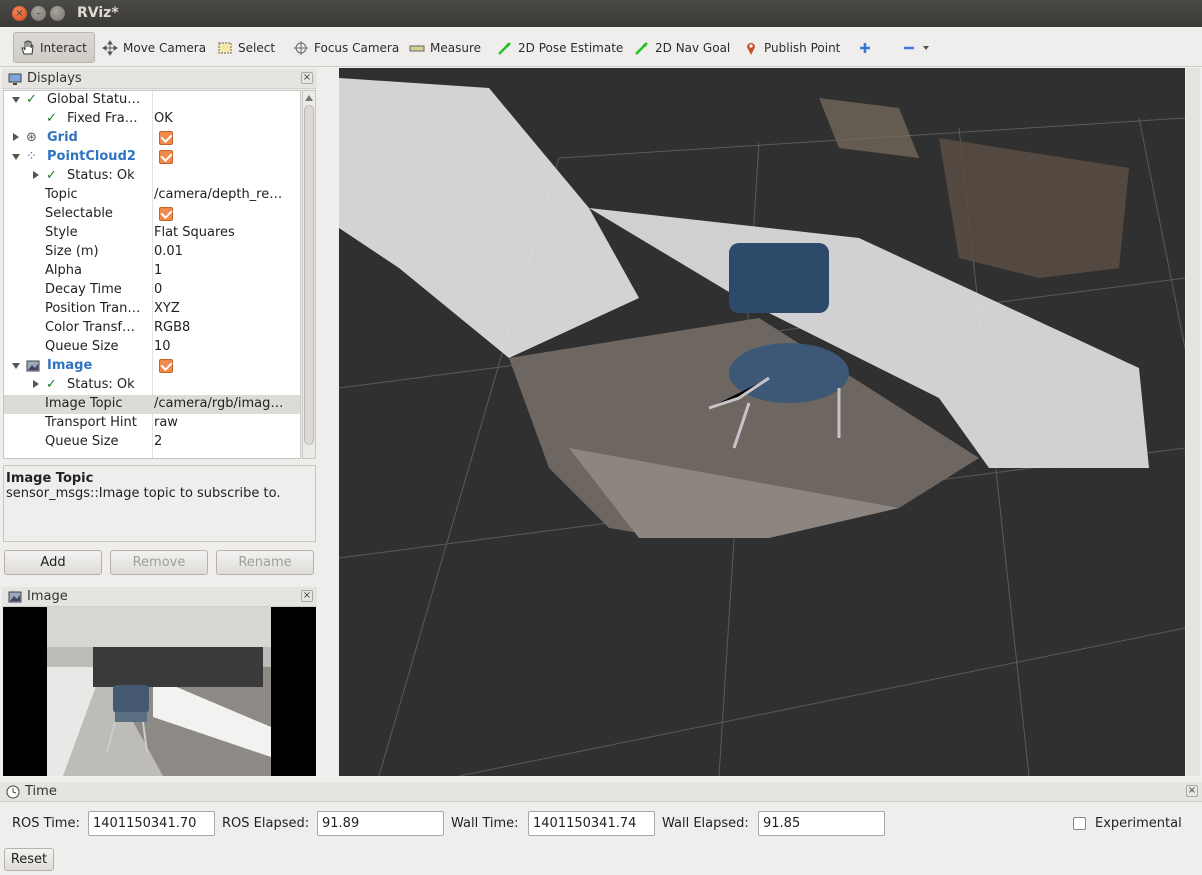  Describe the element at coordinates (101, 384) in the screenshot. I see `tree-name: Status: Ok` at that location.